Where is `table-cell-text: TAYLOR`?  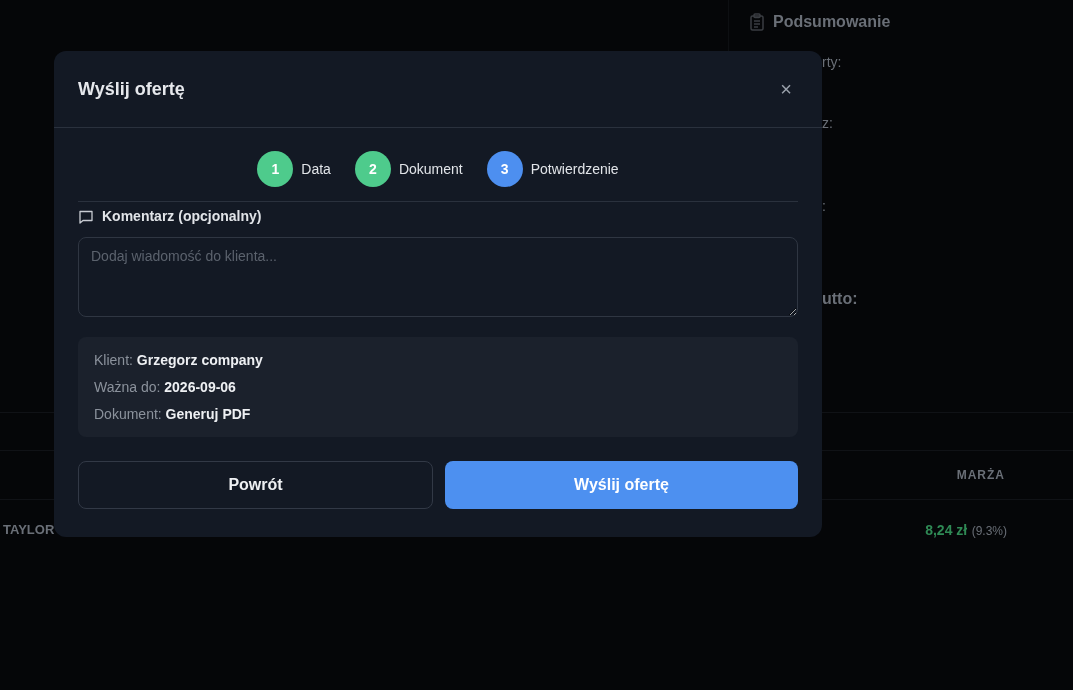
table-cell-text: TAYLOR is located at coordinates (29, 530).